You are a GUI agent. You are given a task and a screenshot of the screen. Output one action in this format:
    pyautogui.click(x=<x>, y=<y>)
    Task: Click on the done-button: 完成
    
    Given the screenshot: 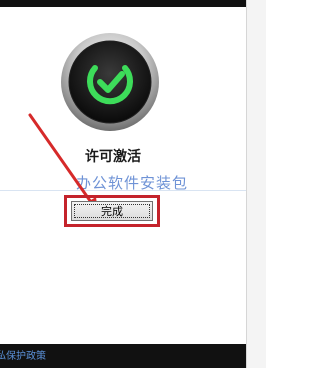 What is the action you would take?
    pyautogui.click(x=112, y=211)
    